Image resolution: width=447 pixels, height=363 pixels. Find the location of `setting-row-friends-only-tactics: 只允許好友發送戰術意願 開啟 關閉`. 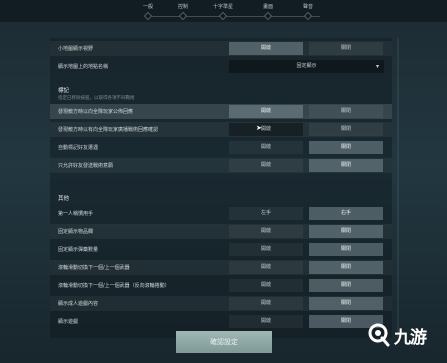

setting-row-friends-only-tactics: 只允許好友發送戰術意願 開啟 關閉 is located at coordinates (221, 165).